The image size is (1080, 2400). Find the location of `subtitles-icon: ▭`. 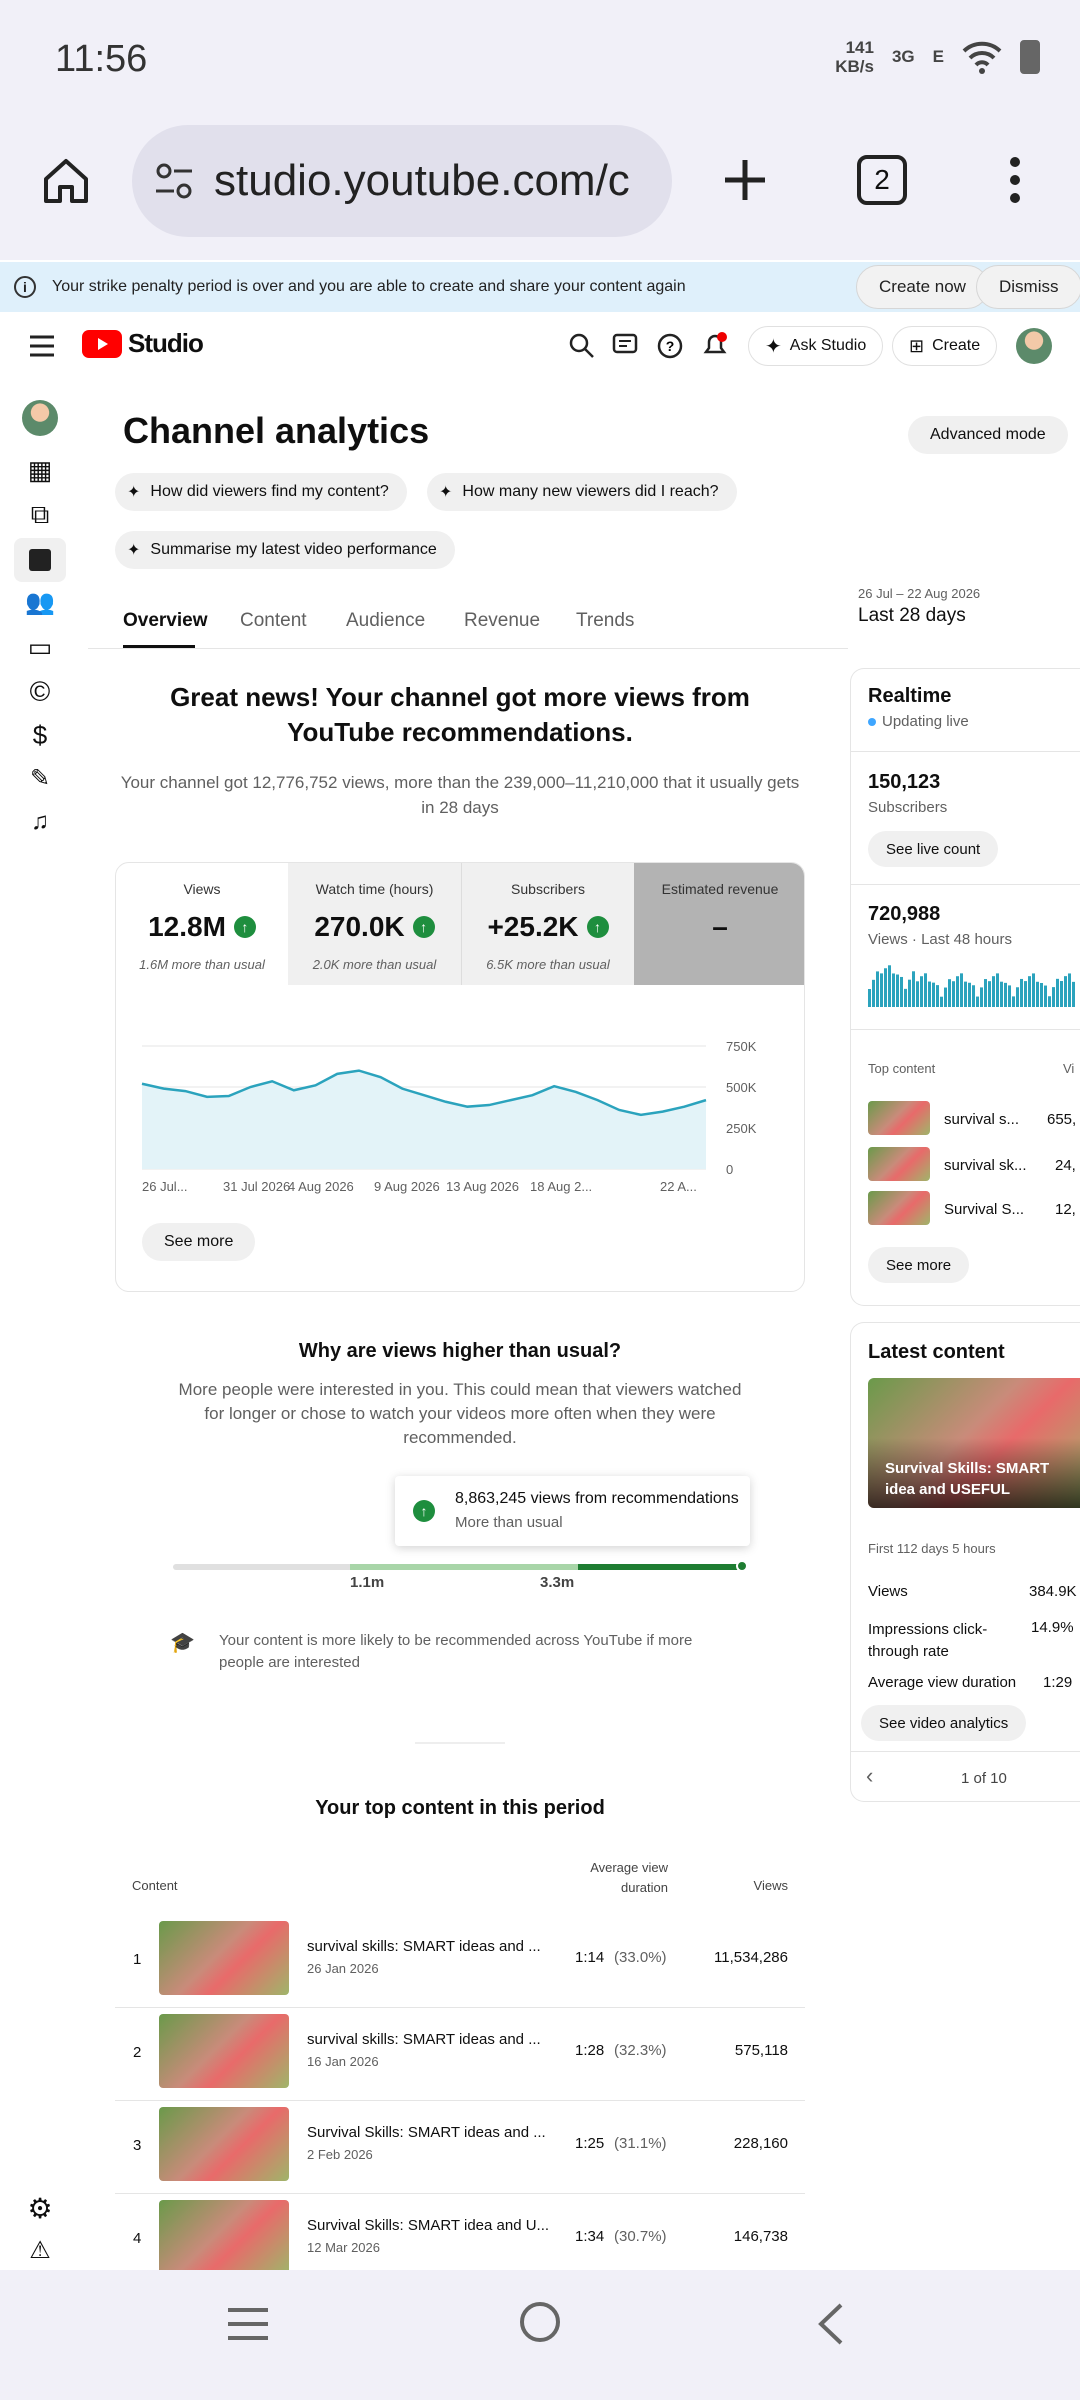

subtitles-icon: ▭ is located at coordinates (40, 650).